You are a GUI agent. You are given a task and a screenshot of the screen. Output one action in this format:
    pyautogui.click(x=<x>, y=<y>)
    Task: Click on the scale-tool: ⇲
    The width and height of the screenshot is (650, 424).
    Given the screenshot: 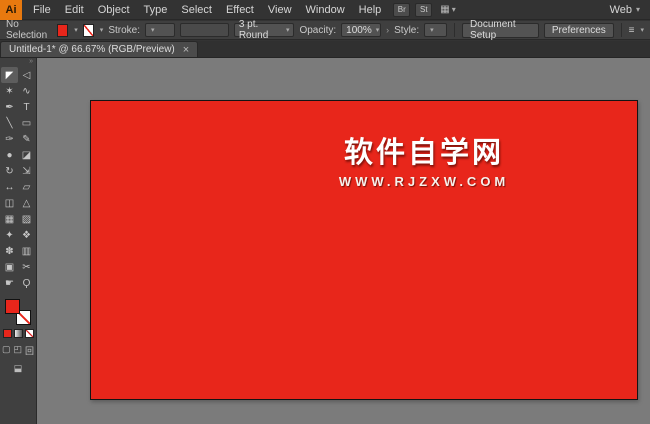 What is the action you would take?
    pyautogui.click(x=26, y=171)
    